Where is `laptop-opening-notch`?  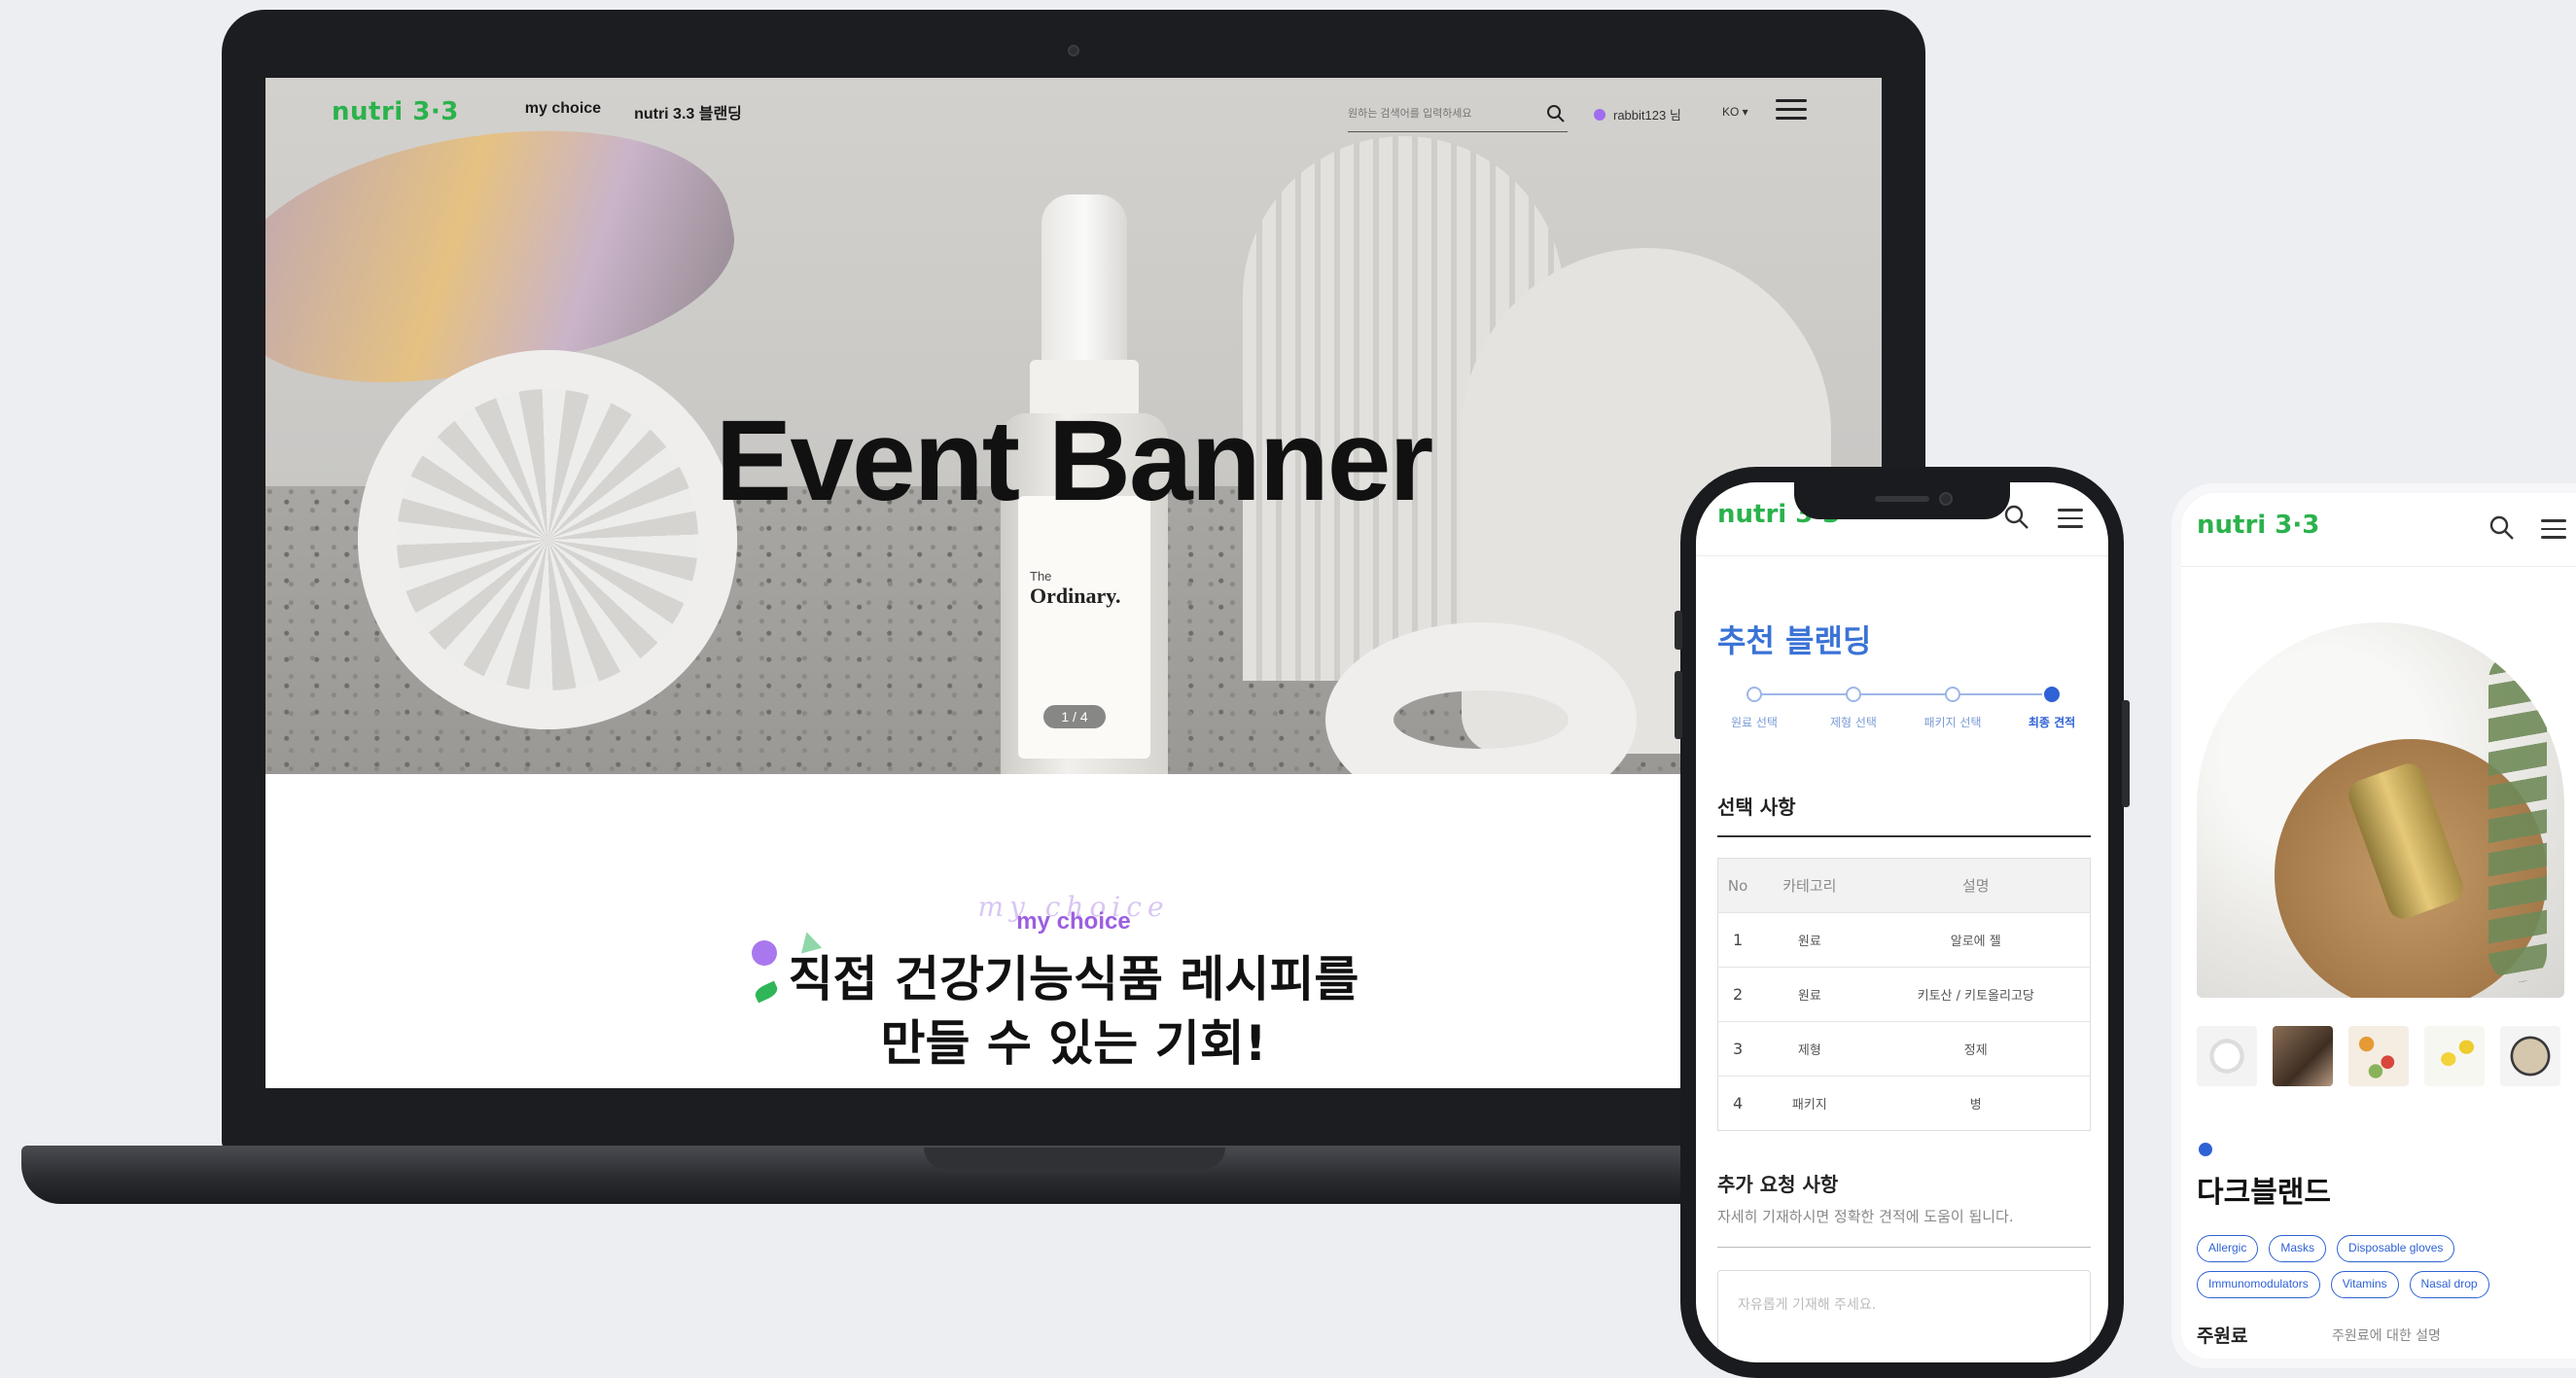 laptop-opening-notch is located at coordinates (1075, 1158).